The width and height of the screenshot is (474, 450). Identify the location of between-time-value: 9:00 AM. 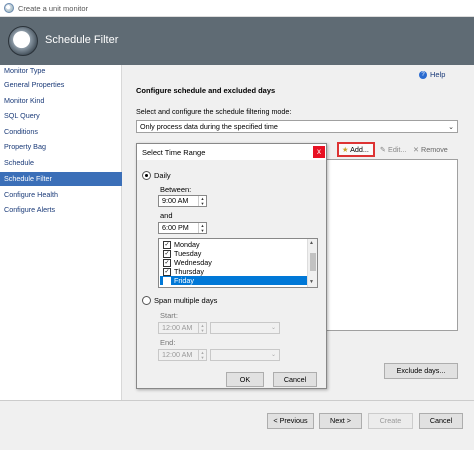
(175, 200).